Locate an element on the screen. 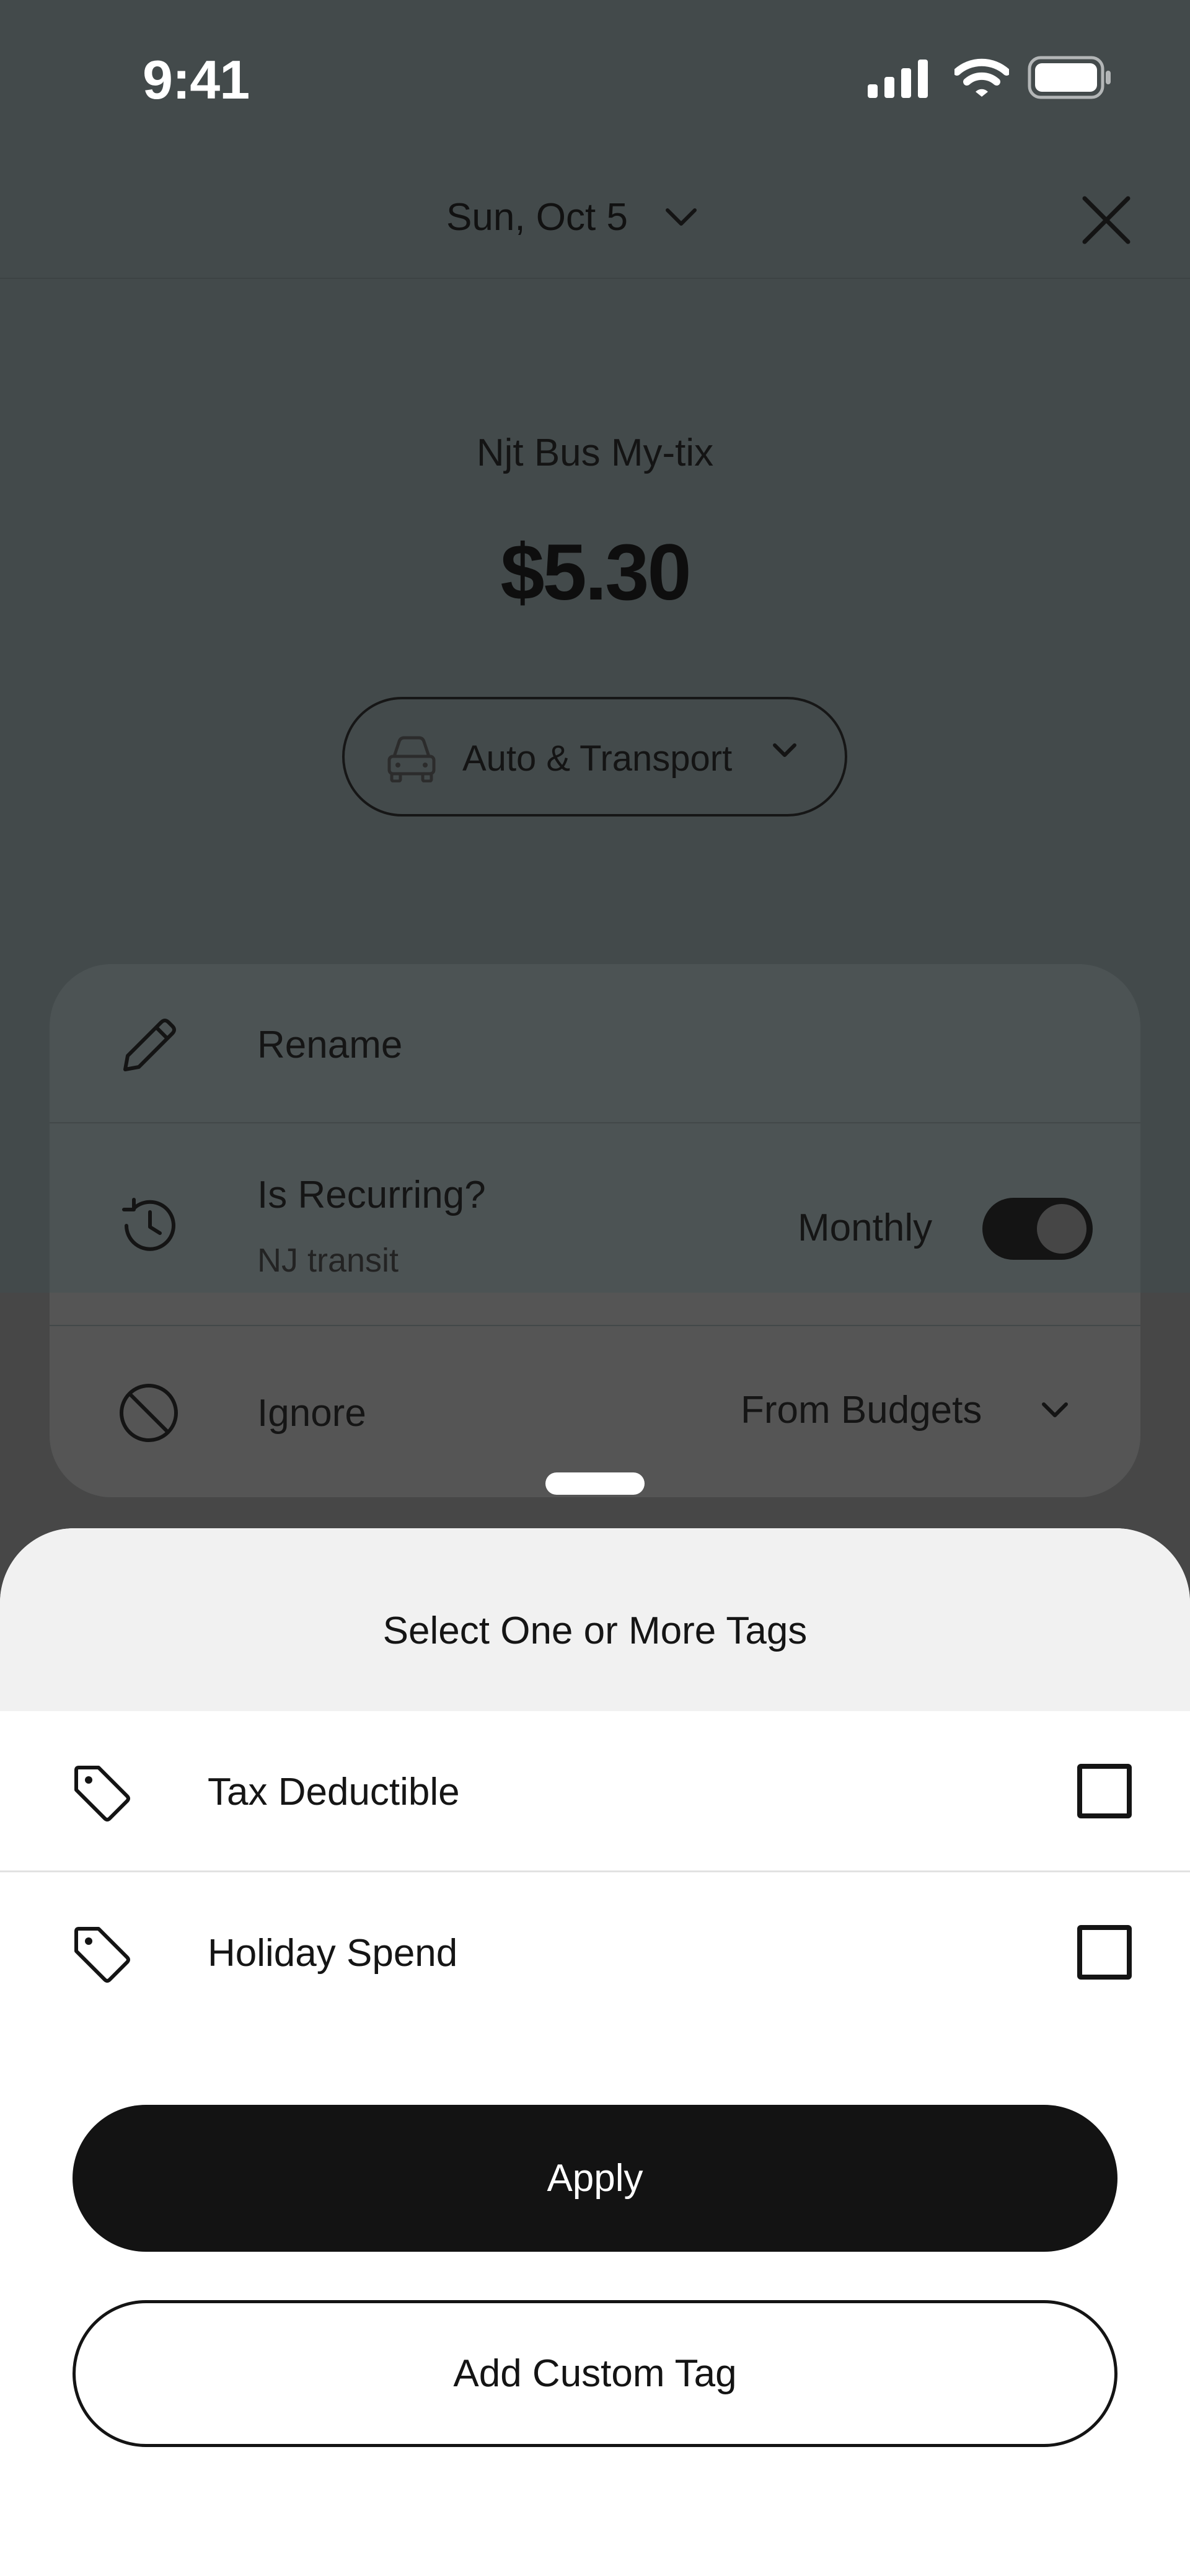  tag-row-tax-deductible: Tax Deductible is located at coordinates (595, 1791).